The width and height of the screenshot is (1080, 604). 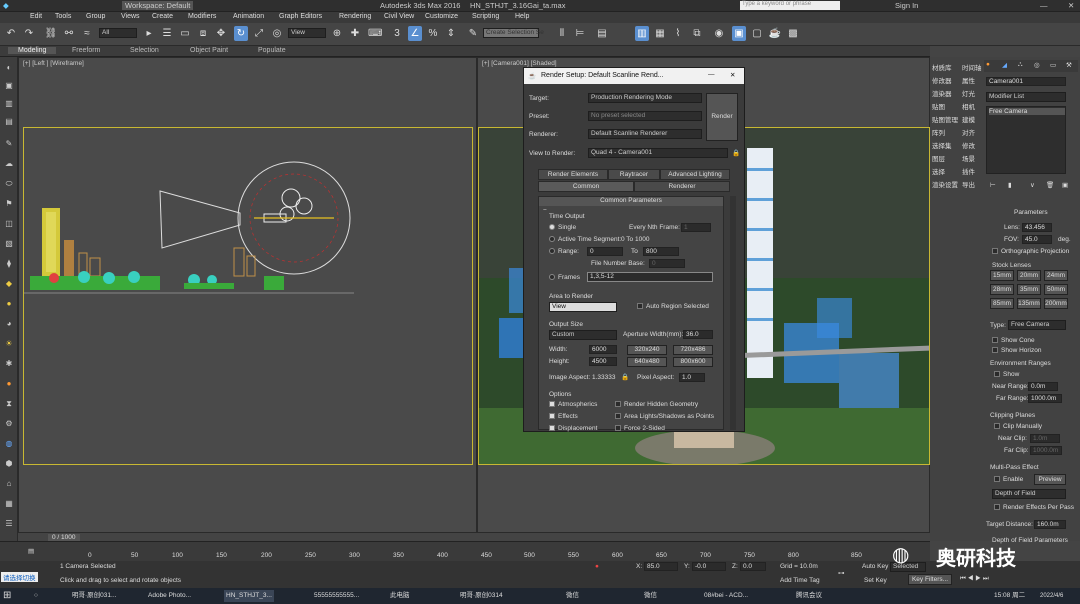 What do you see at coordinates (1071, 5) in the screenshot?
I see `close-icon: ✕` at bounding box center [1071, 5].